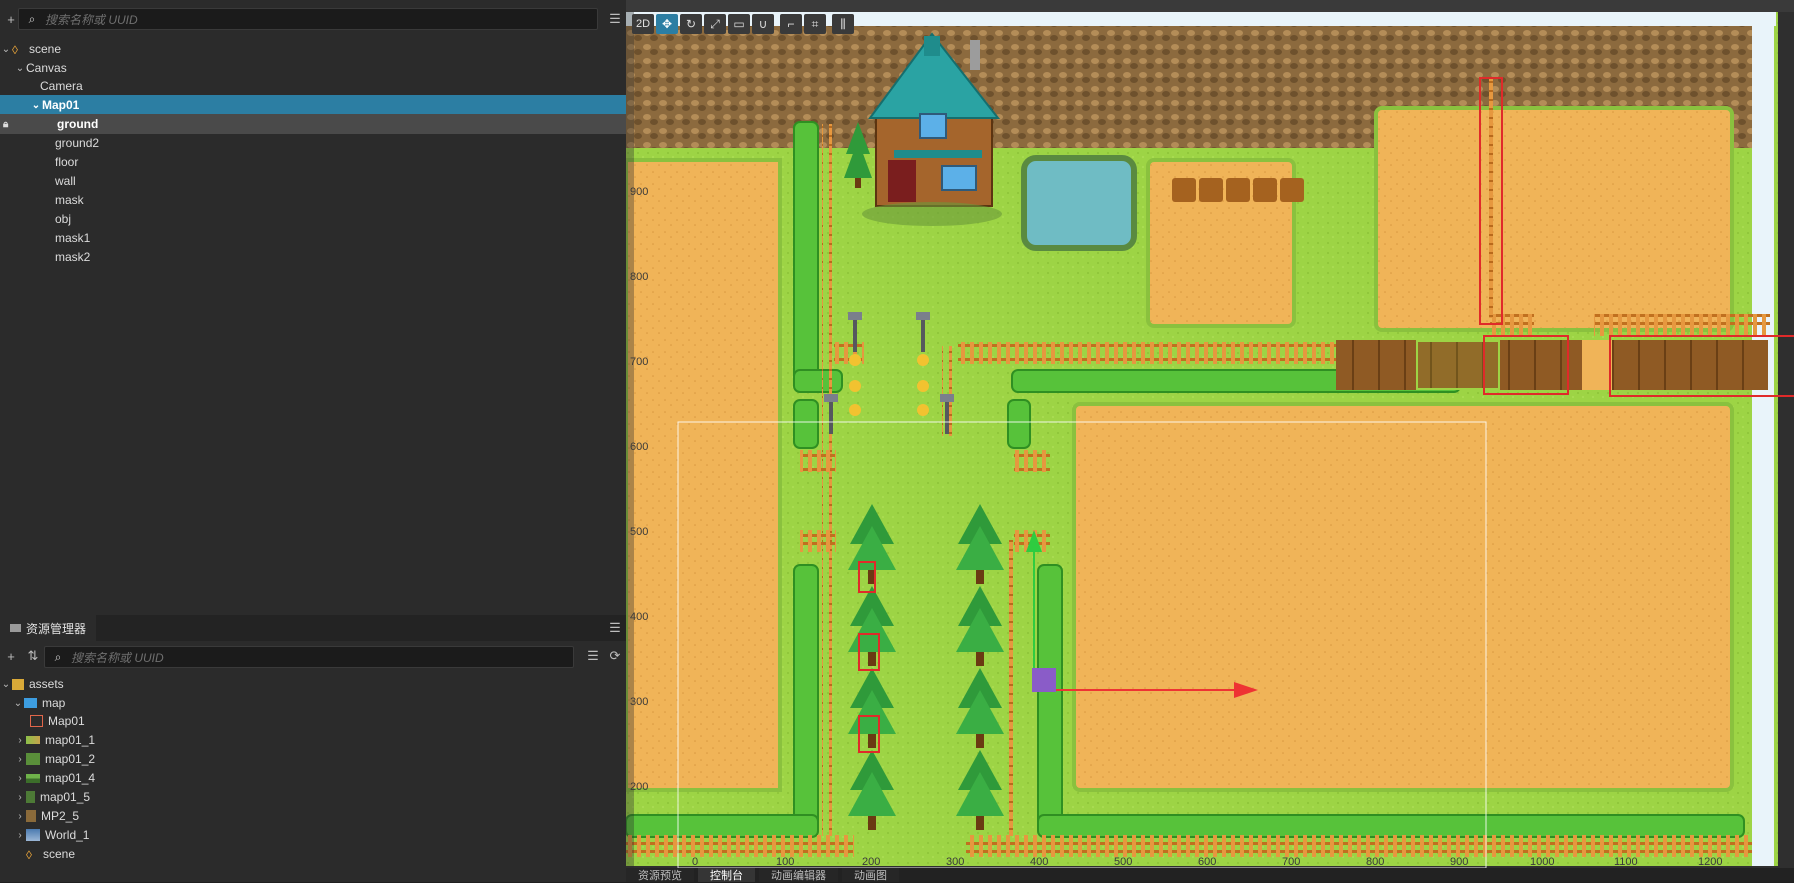 Image resolution: width=1794 pixels, height=883 pixels. What do you see at coordinates (33, 656) in the screenshot?
I see `sort-icon: ⇅` at bounding box center [33, 656].